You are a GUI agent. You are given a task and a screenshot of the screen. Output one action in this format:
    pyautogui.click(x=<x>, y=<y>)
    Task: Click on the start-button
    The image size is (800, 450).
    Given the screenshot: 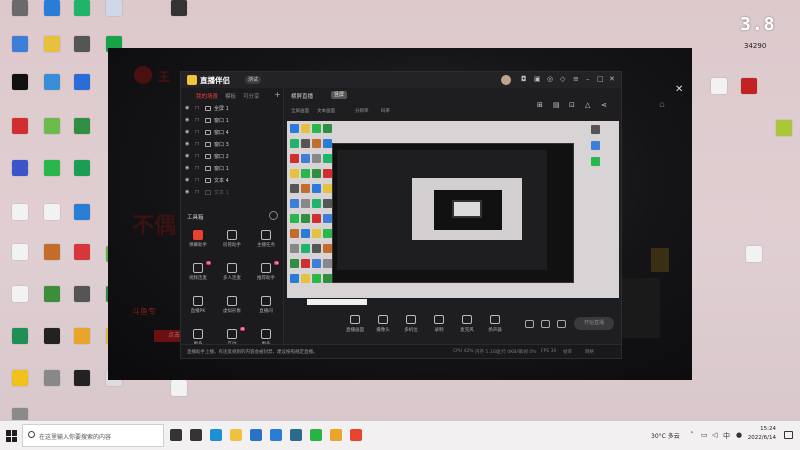 What is the action you would take?
    pyautogui.click(x=12, y=436)
    